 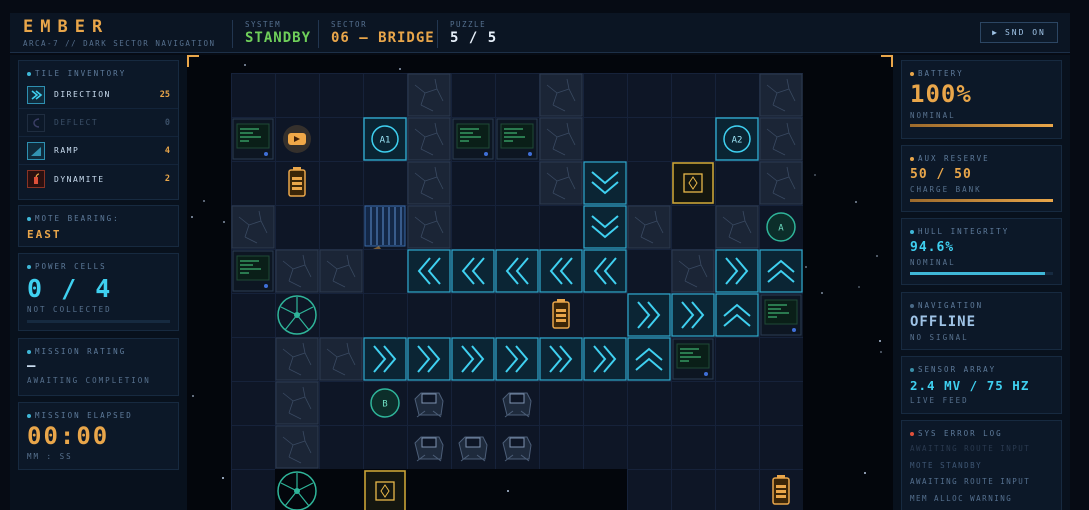 I want to click on fan-icon, so click(x=297, y=490).